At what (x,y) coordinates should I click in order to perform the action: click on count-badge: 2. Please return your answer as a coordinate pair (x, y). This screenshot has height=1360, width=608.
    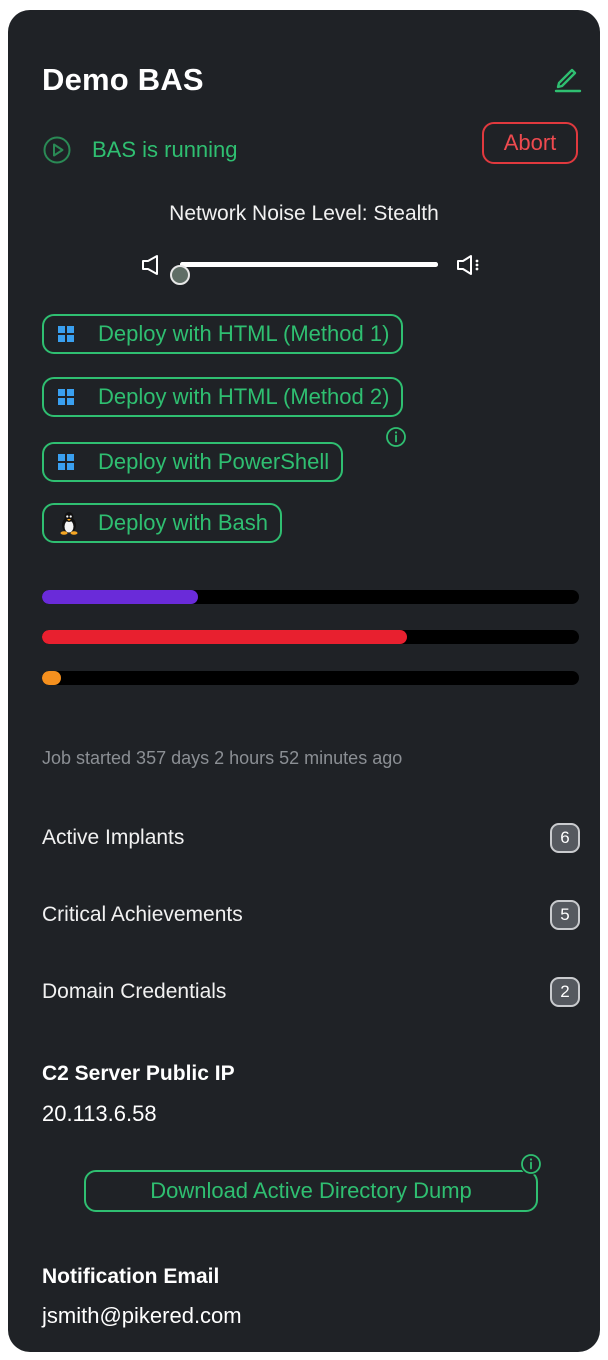
    Looking at the image, I should click on (565, 992).